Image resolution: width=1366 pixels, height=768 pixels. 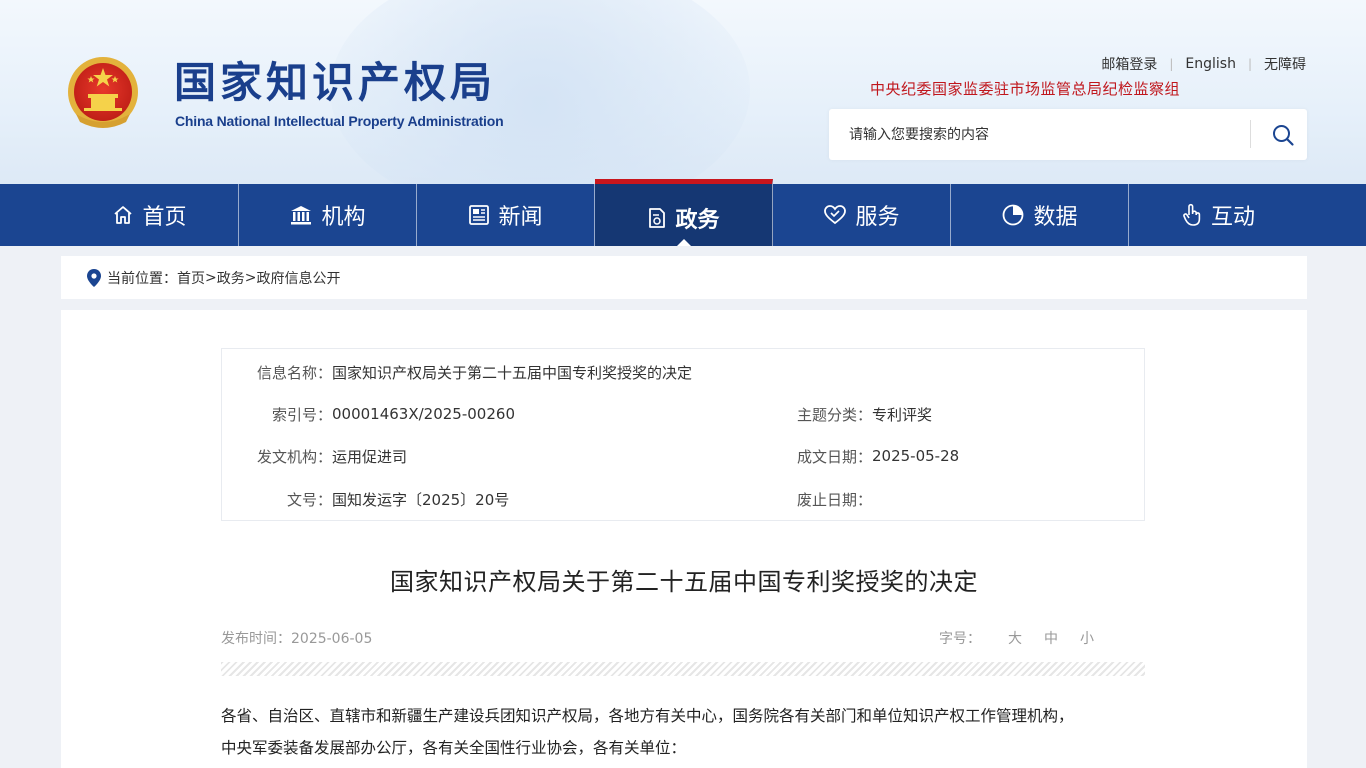 I want to click on info-topic-label: 主题分类：, so click(x=834, y=414).